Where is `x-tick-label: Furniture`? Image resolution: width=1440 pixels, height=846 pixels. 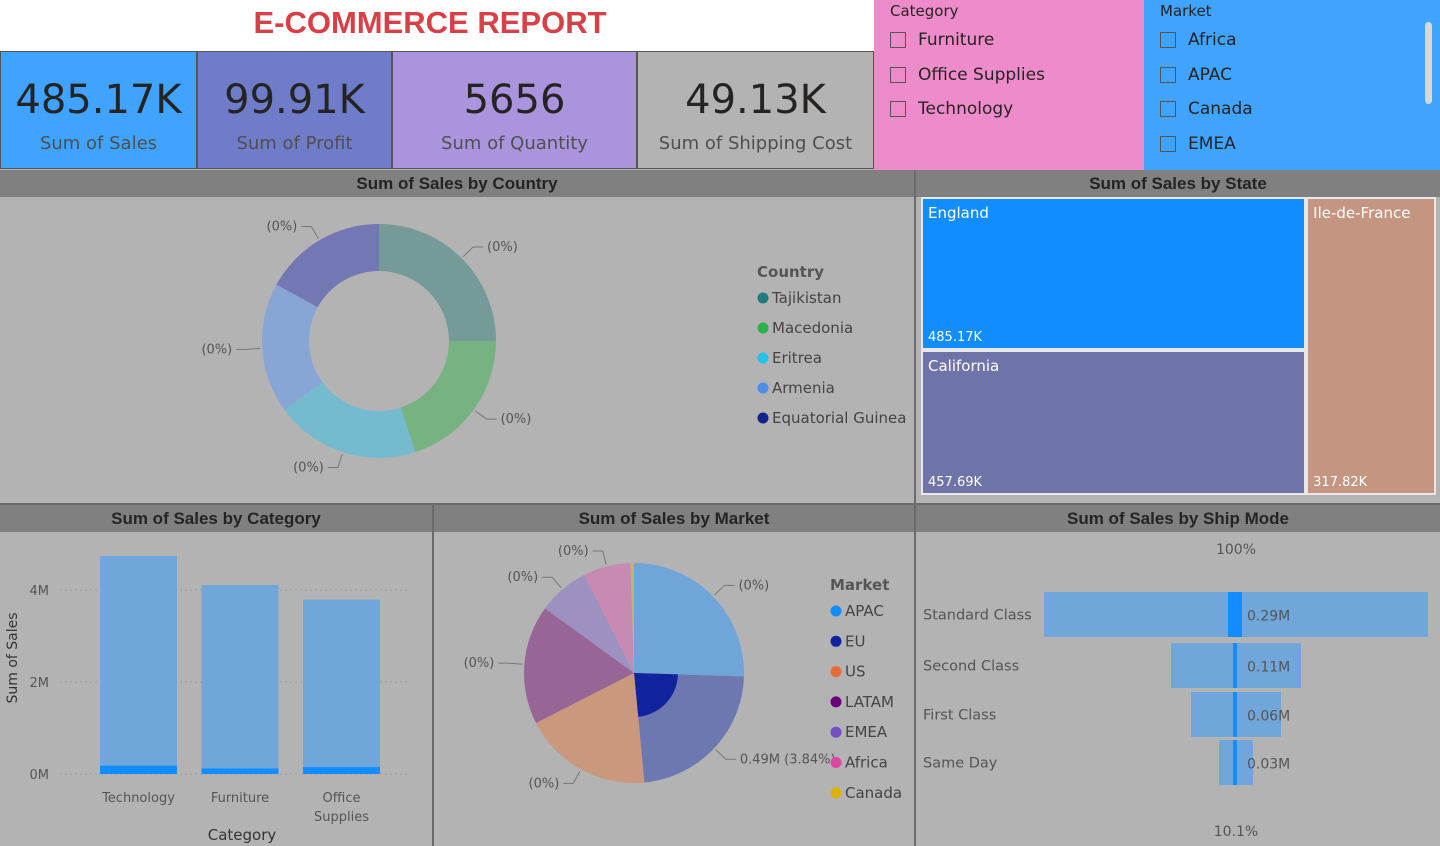 x-tick-label: Furniture is located at coordinates (240, 798).